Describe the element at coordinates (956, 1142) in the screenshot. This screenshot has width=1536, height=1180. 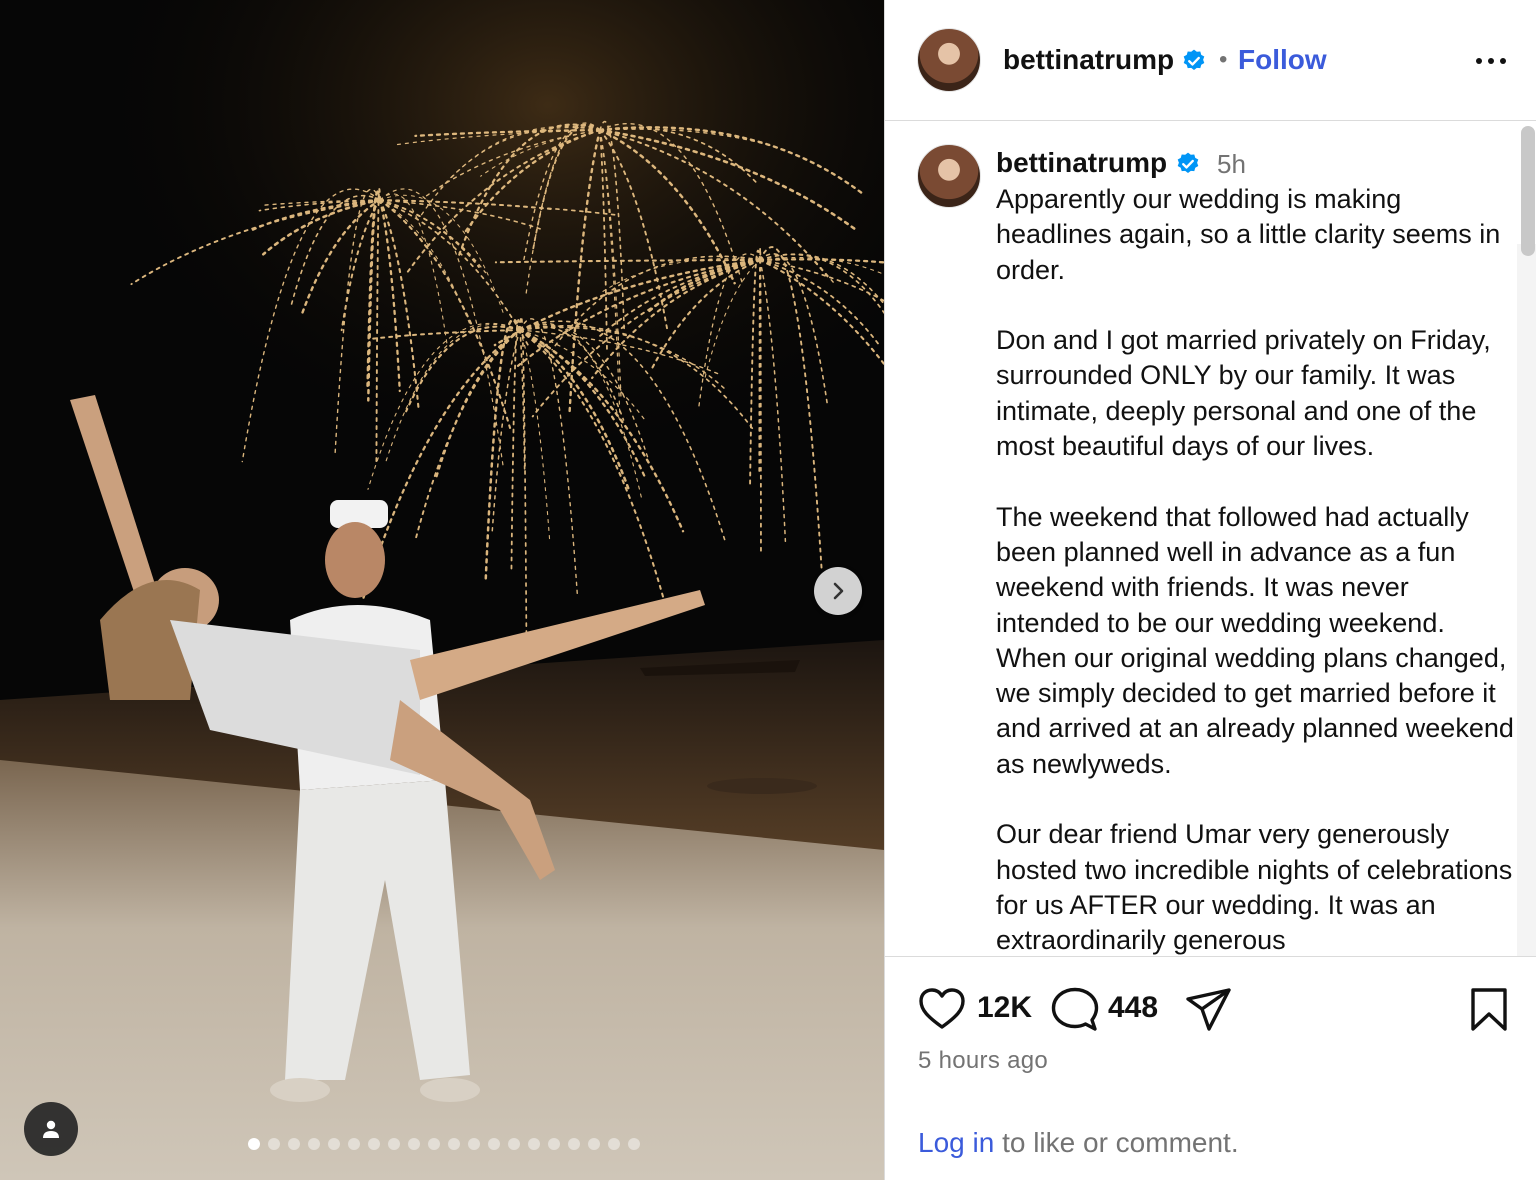
I see `login-link: Log in` at that location.